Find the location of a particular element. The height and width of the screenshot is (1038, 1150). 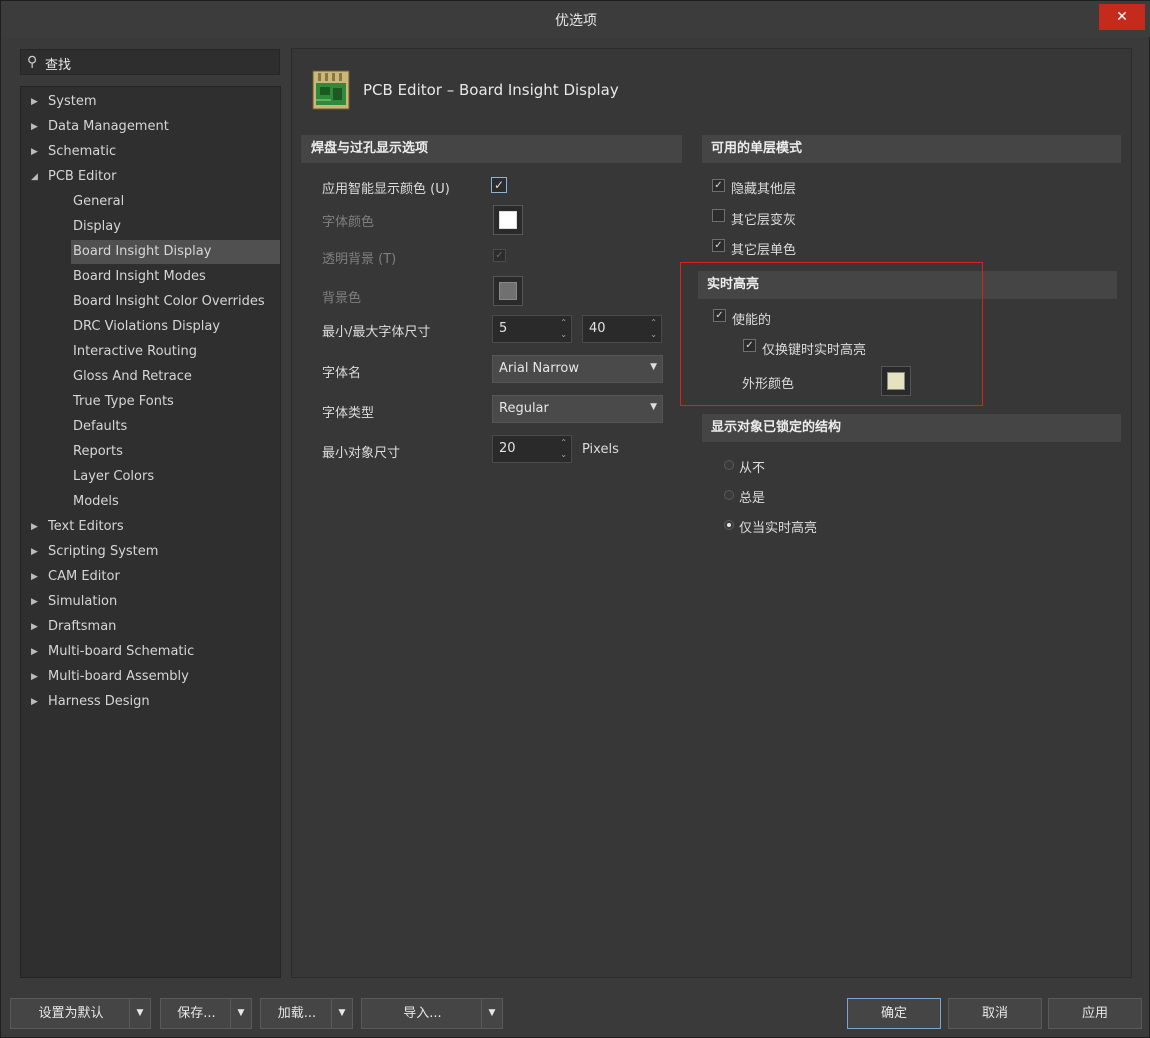

tree-item: ▶ Simulation is located at coordinates (150, 602).